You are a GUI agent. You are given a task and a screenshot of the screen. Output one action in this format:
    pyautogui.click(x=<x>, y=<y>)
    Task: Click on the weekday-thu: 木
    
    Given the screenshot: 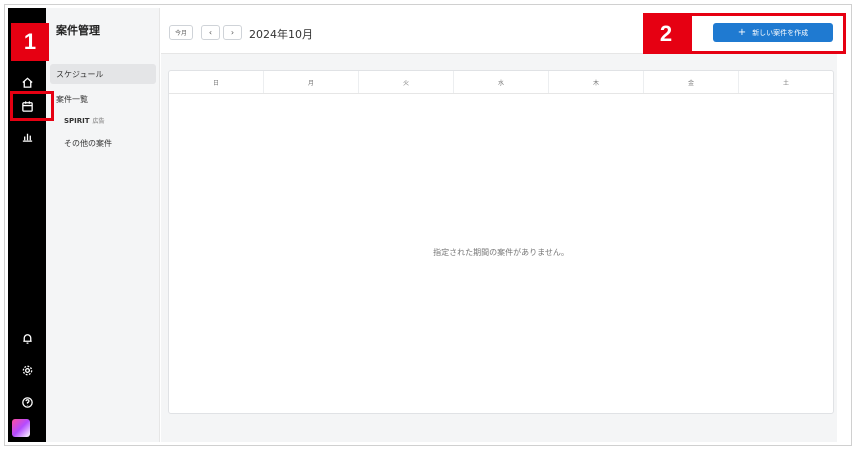 What is the action you would take?
    pyautogui.click(x=596, y=82)
    